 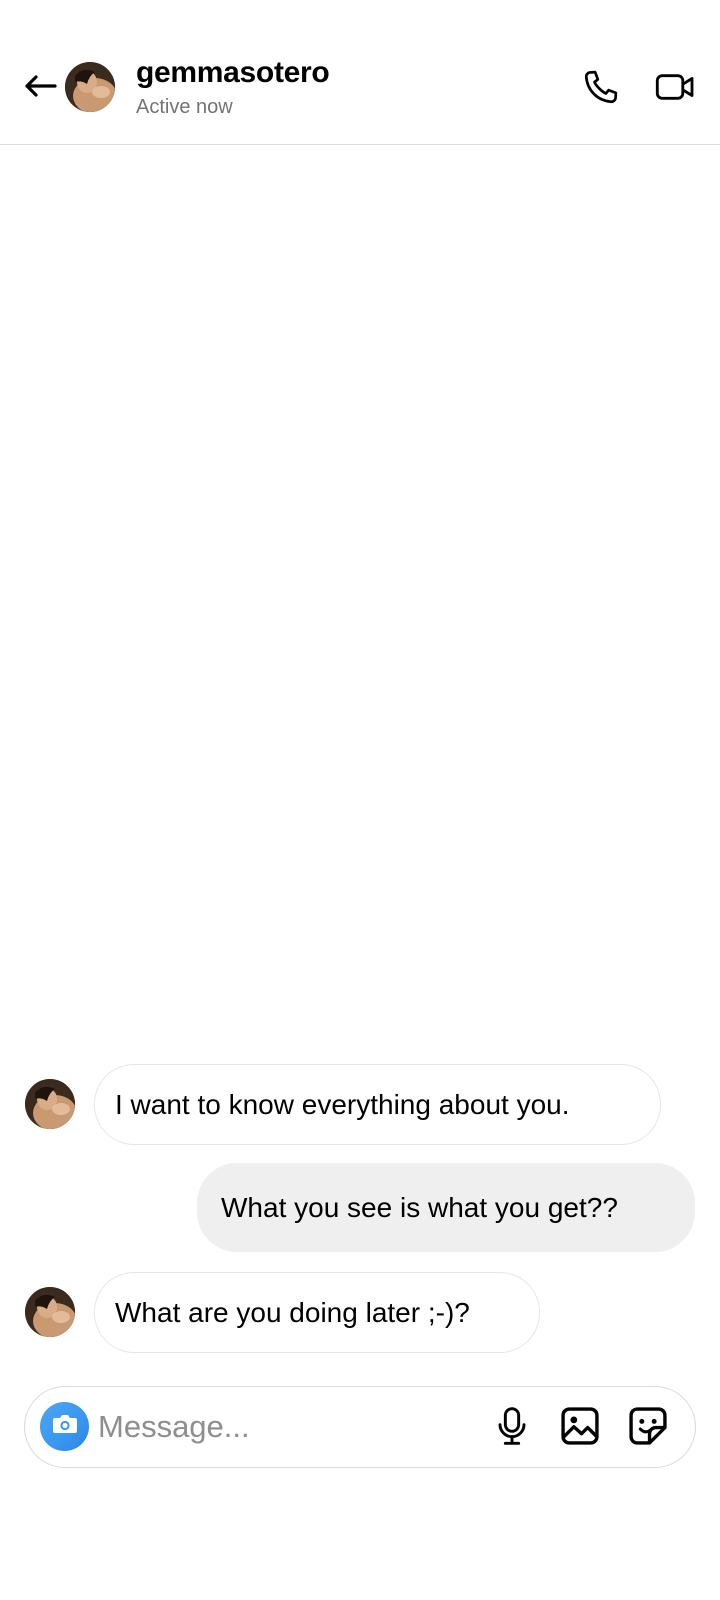 What do you see at coordinates (377, 1104) in the screenshot?
I see `message-bubble-incoming: I want to know everything about you.` at bounding box center [377, 1104].